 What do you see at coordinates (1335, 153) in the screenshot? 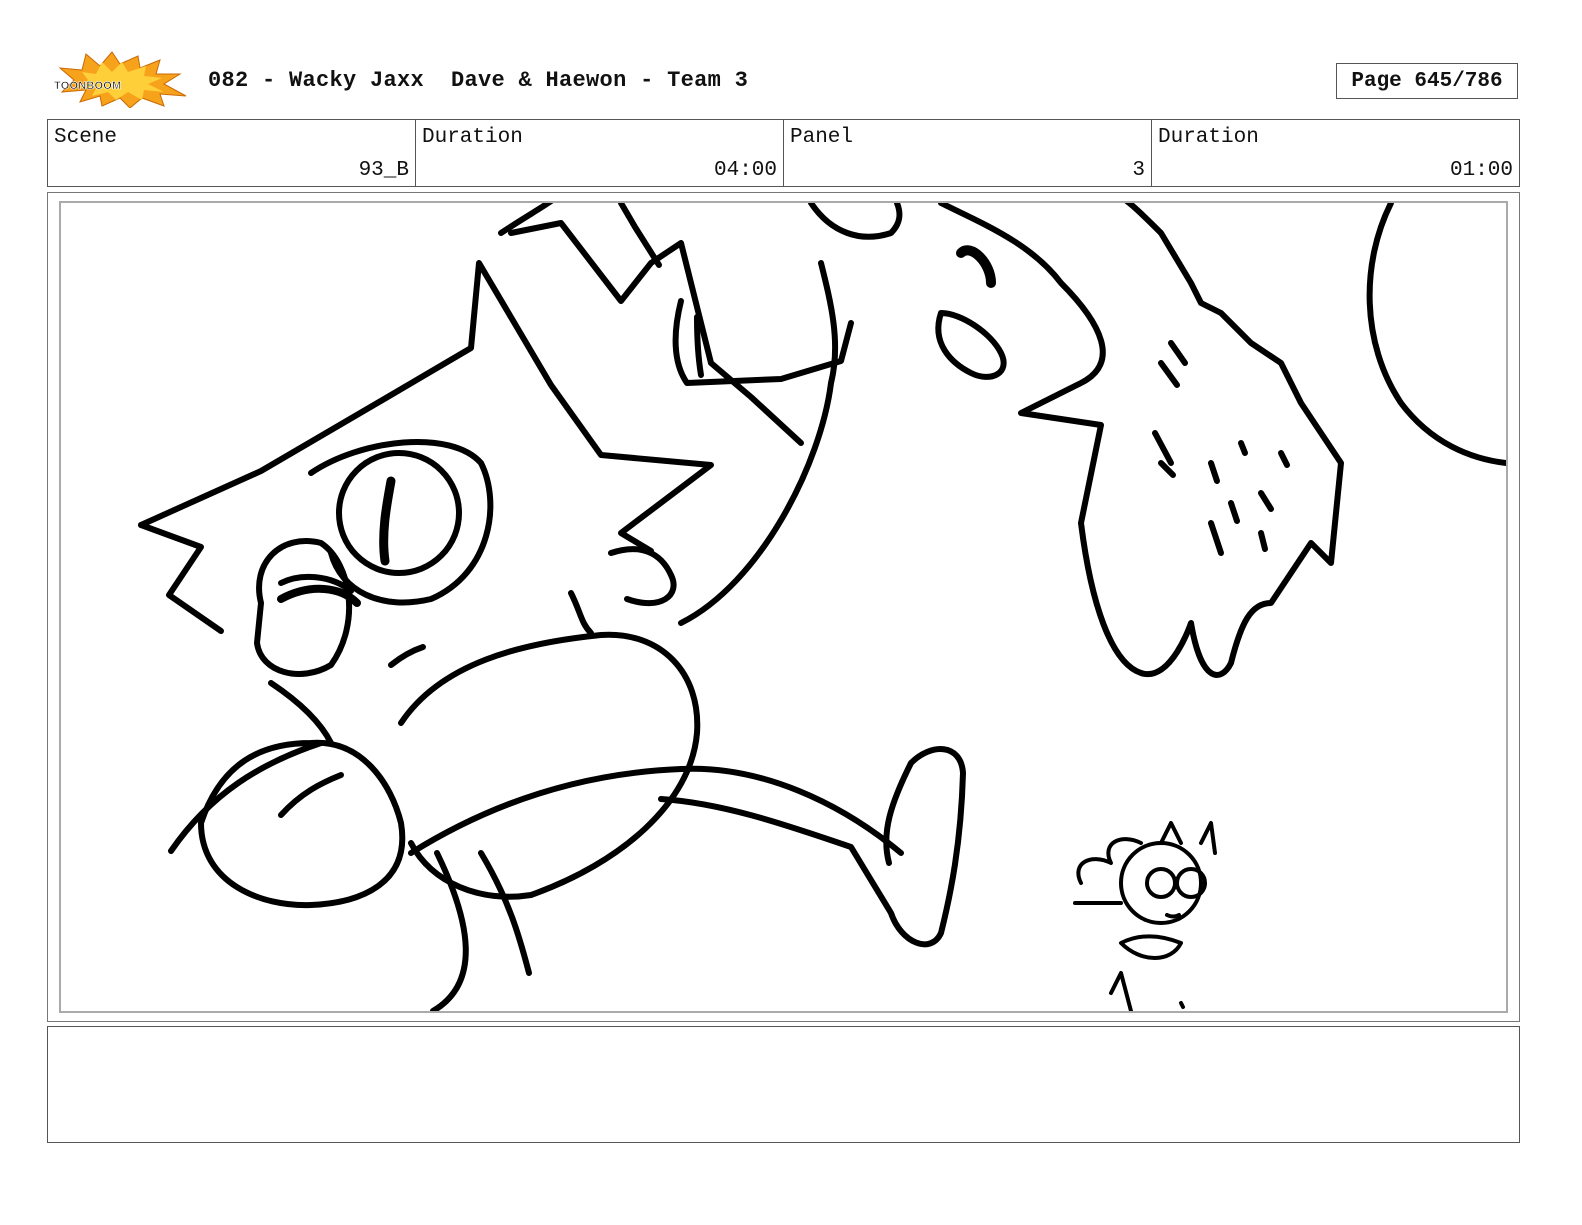
I see `panel-duration-cell: Duration 01:00` at bounding box center [1335, 153].